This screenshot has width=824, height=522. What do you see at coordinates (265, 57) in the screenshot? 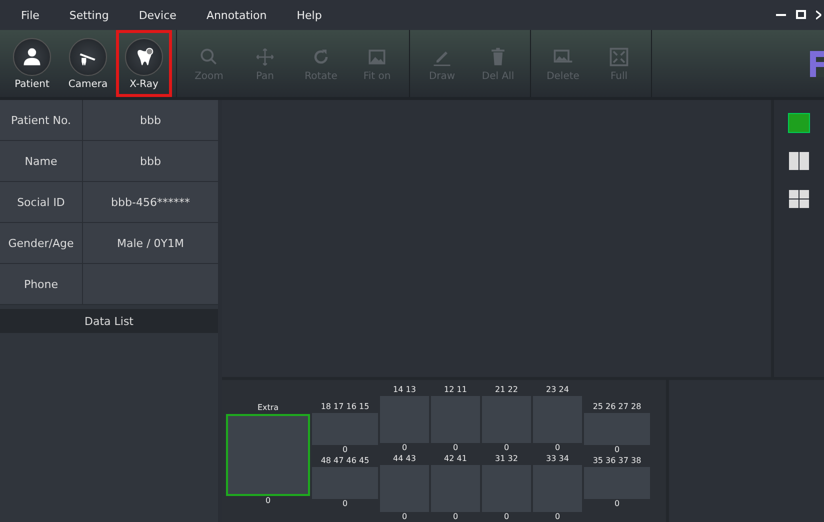
I see `pan-icon` at bounding box center [265, 57].